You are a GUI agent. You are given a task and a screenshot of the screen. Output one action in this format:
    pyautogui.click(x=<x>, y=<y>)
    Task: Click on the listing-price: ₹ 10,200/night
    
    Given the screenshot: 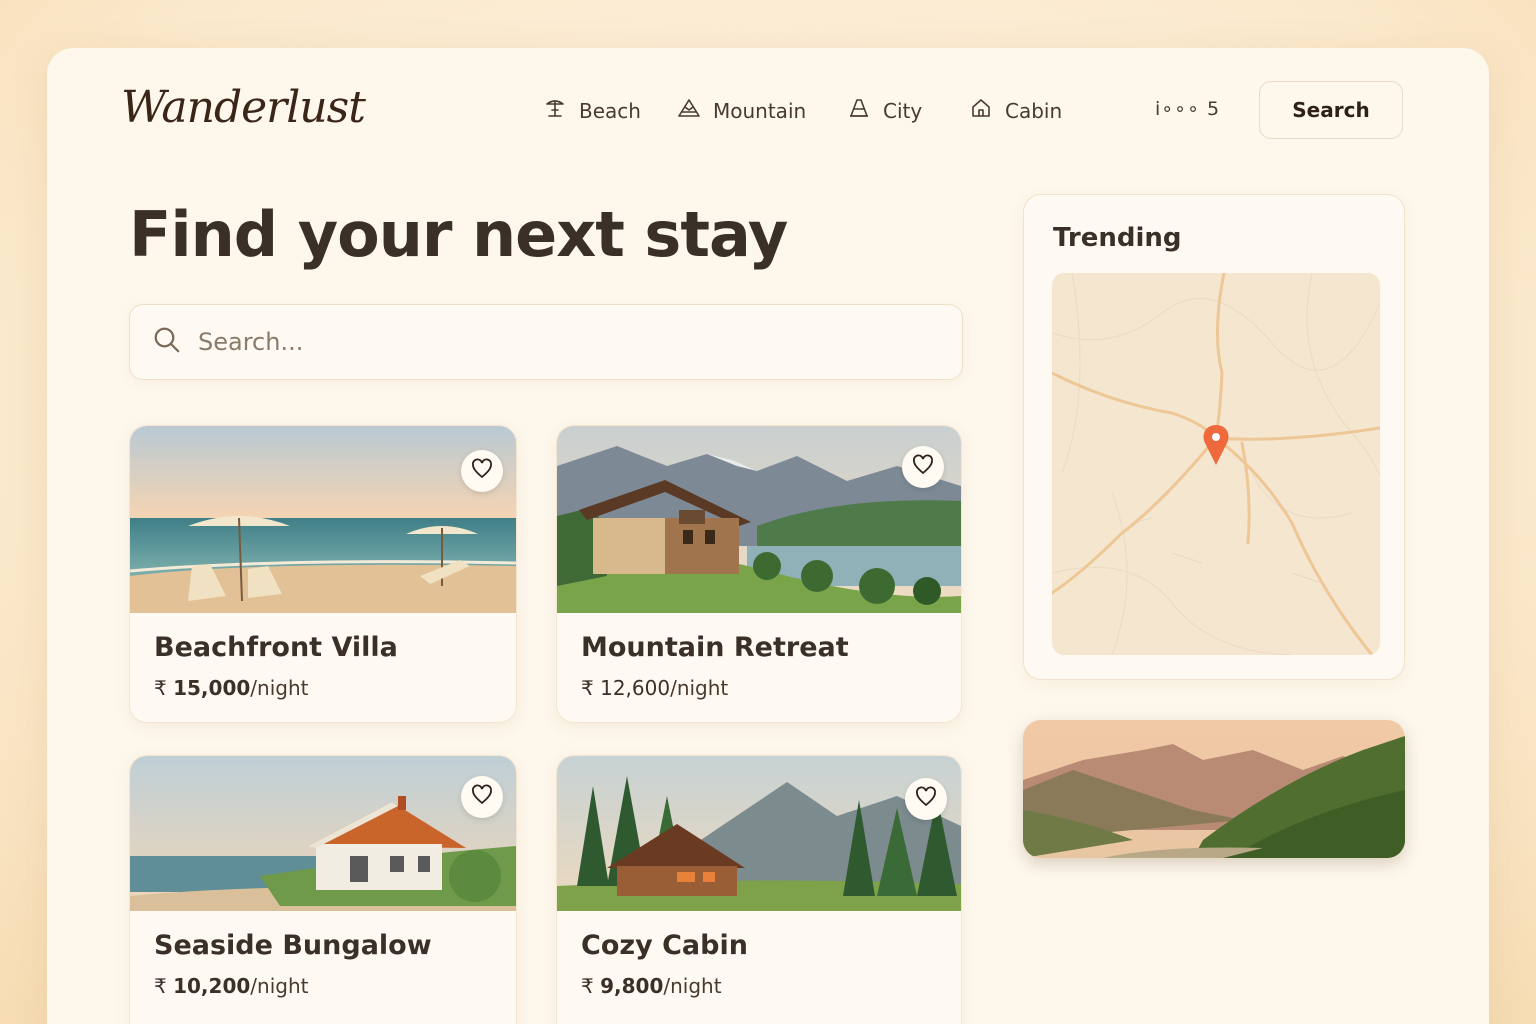 What is the action you would take?
    pyautogui.click(x=231, y=986)
    